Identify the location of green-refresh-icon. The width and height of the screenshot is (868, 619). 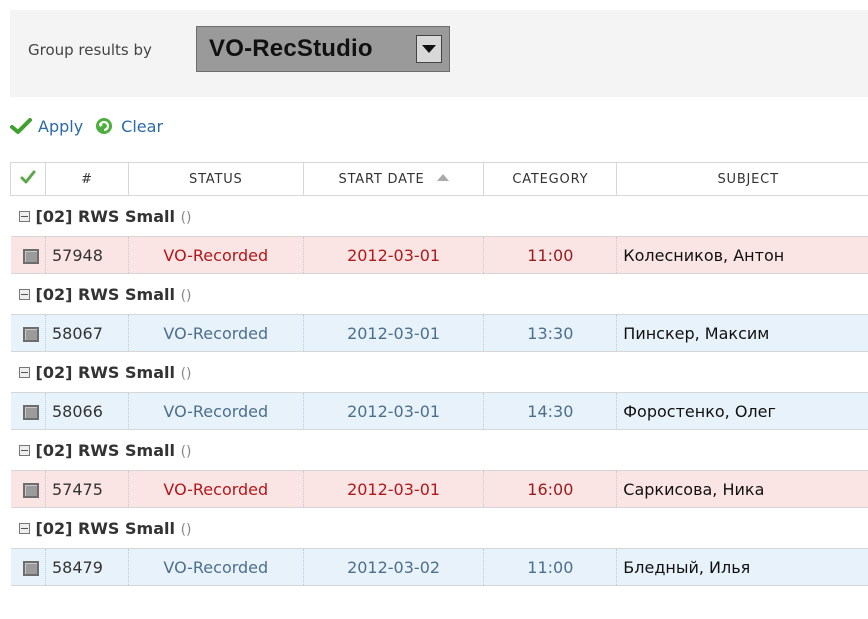
(104, 126).